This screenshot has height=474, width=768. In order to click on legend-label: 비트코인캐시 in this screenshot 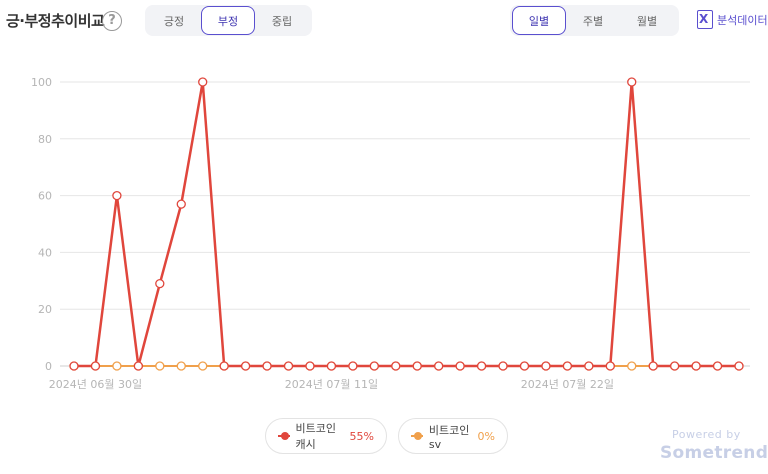, I will do `click(316, 436)`.